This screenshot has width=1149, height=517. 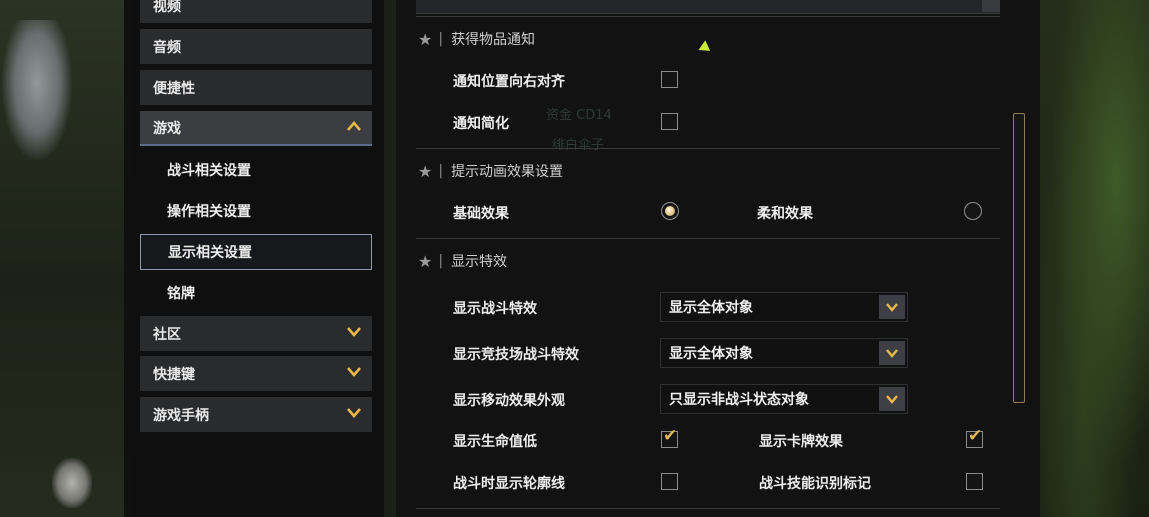 What do you see at coordinates (784, 307) in the screenshot?
I see `combat-effects-select: 显示全体对象` at bounding box center [784, 307].